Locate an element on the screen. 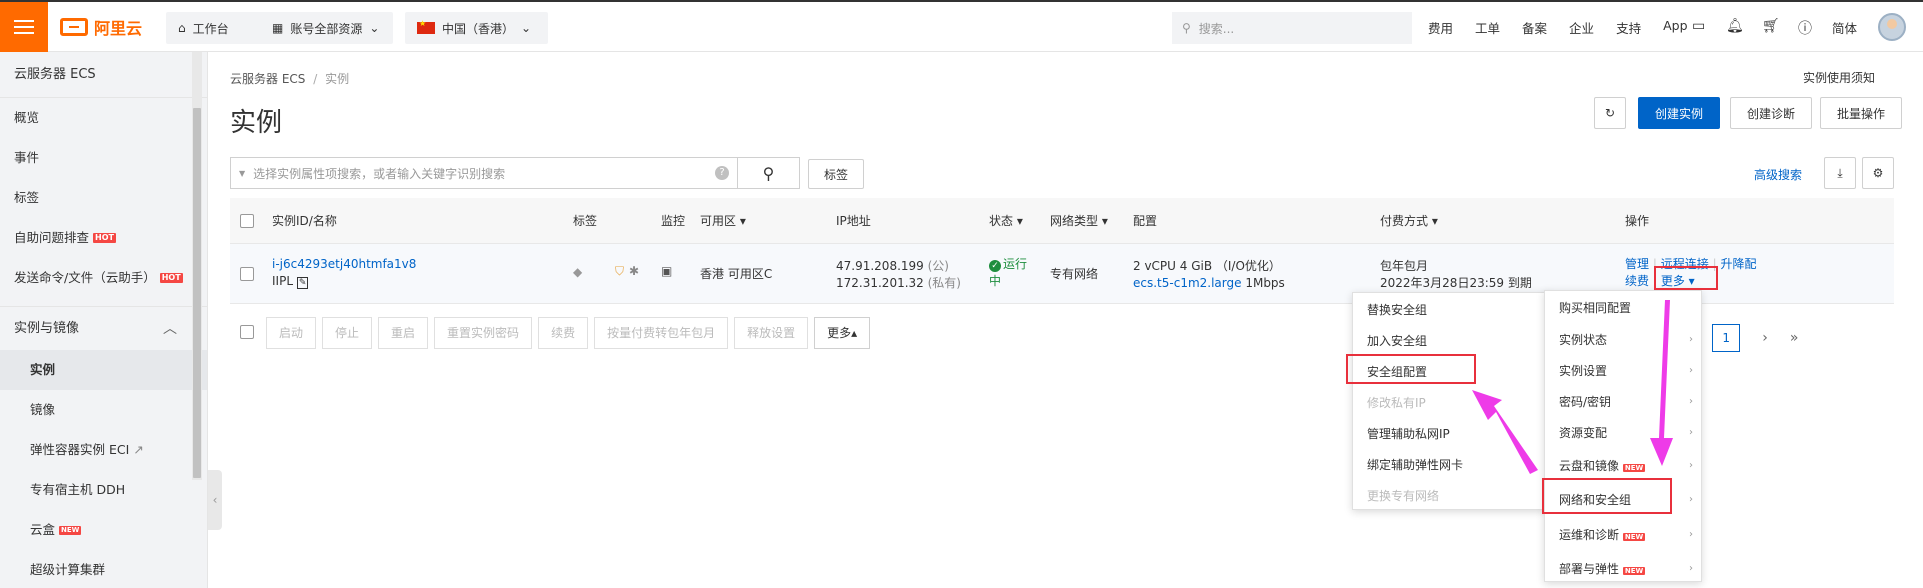 The height and width of the screenshot is (588, 1923). instance-id-link: i-j6c4293etj40htmfa1v8 is located at coordinates (344, 264).